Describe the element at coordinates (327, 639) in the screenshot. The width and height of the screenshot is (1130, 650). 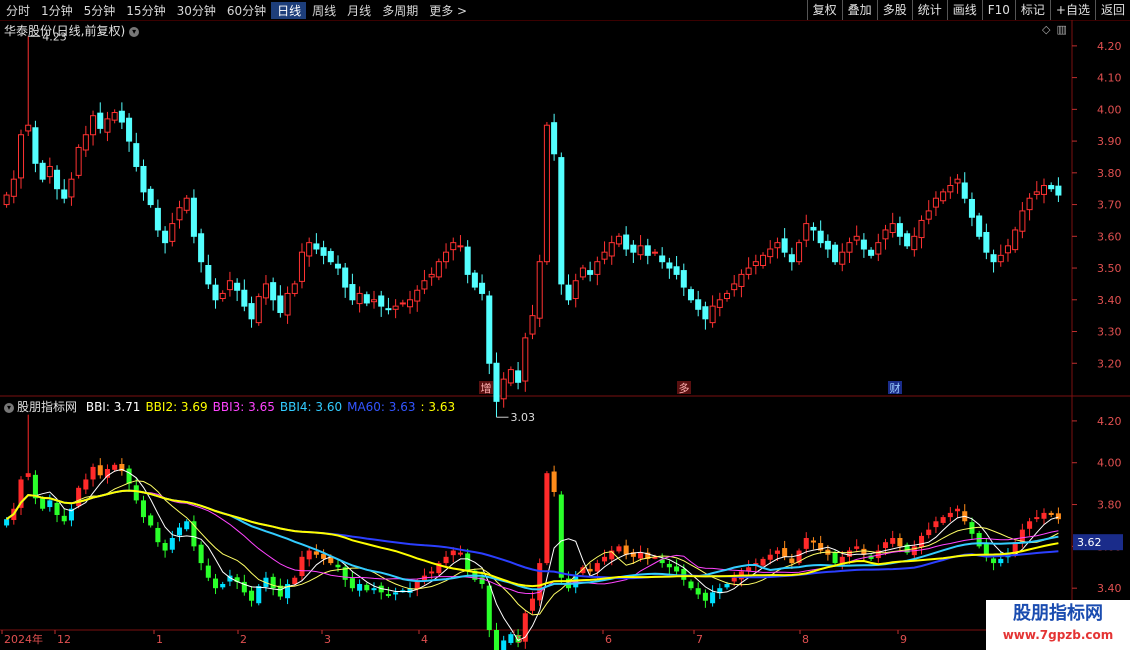
I see `date-label: 3` at that location.